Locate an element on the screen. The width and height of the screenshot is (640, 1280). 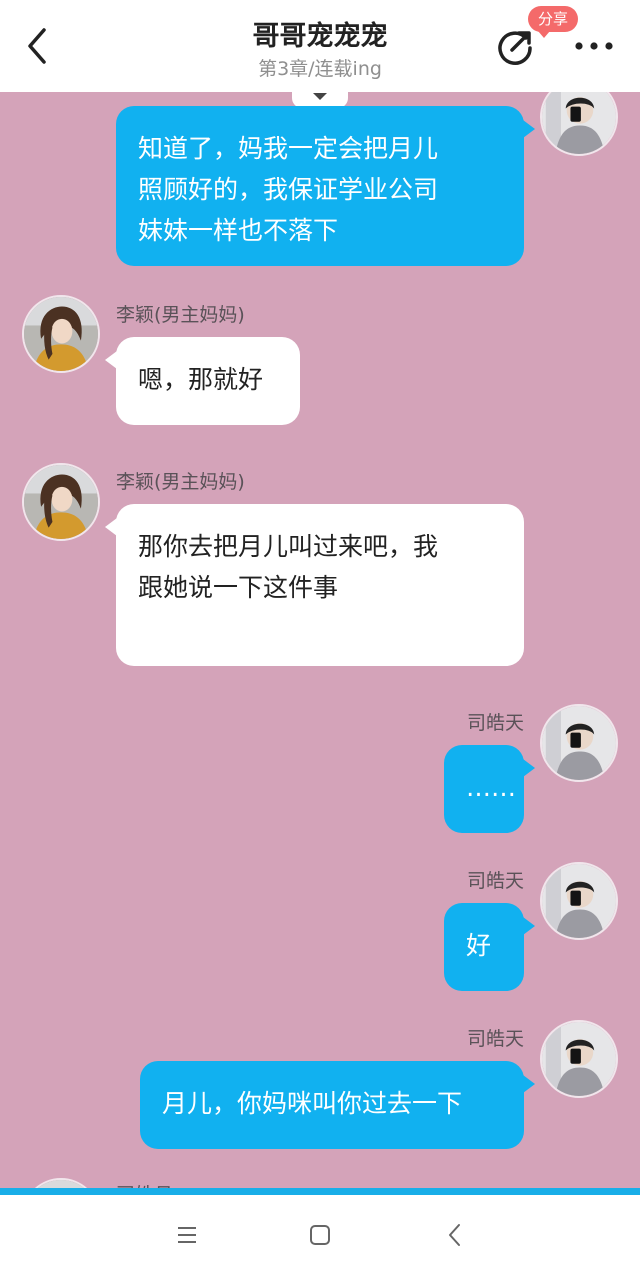
share-button is located at coordinates (516, 46).